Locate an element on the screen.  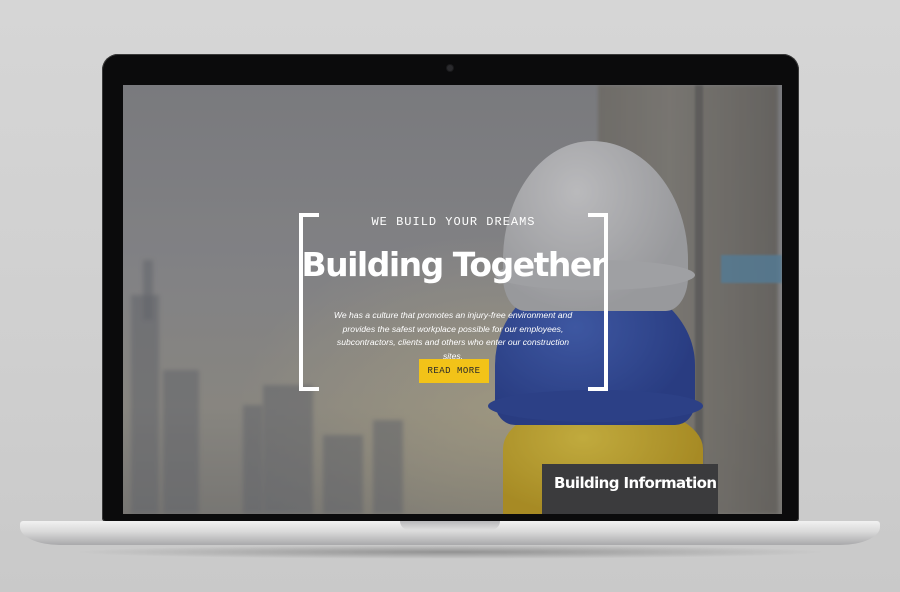
building-information-title: Building Information is located at coordinates (635, 483).